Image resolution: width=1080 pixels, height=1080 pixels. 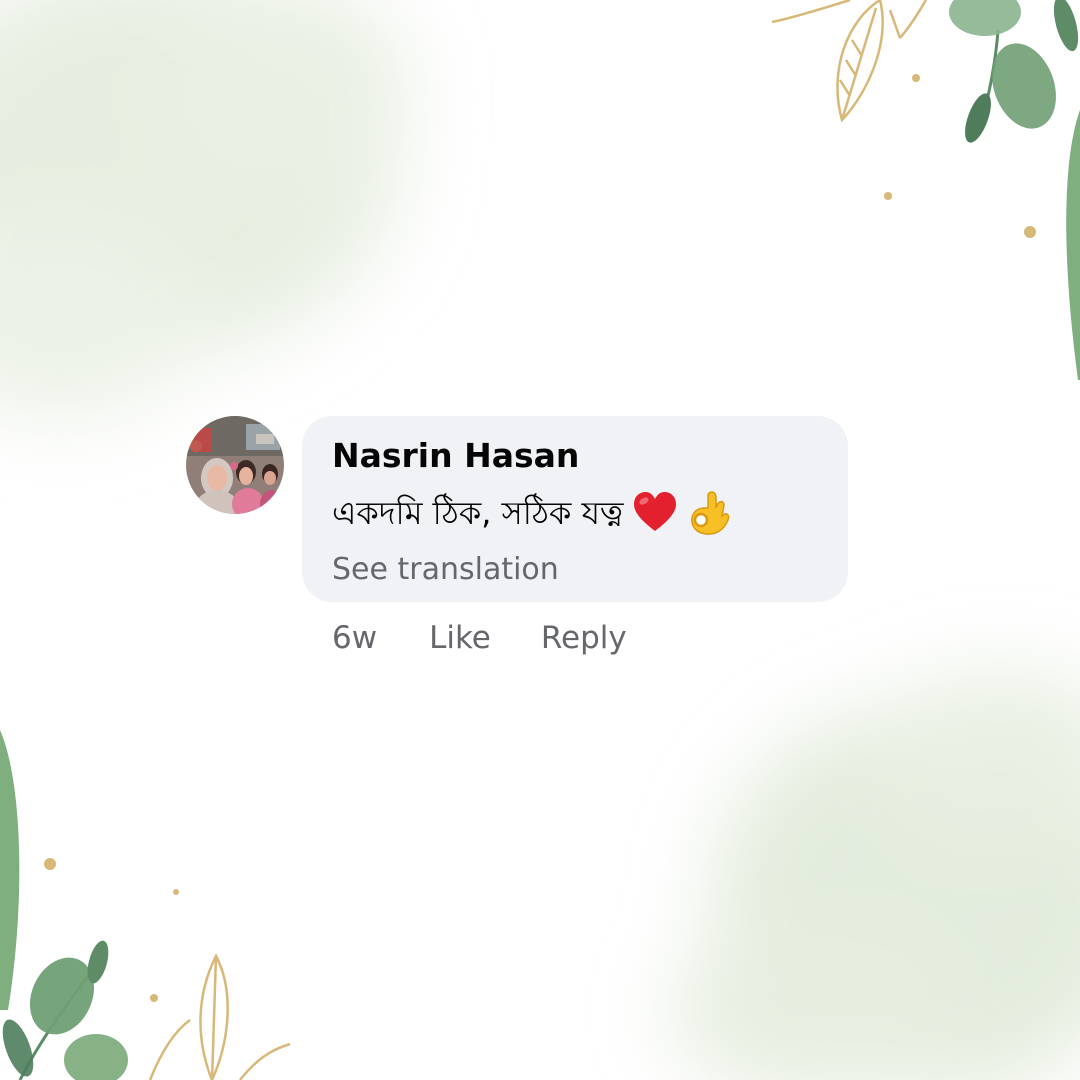 What do you see at coordinates (655, 513) in the screenshot?
I see `red-heart-icon` at bounding box center [655, 513].